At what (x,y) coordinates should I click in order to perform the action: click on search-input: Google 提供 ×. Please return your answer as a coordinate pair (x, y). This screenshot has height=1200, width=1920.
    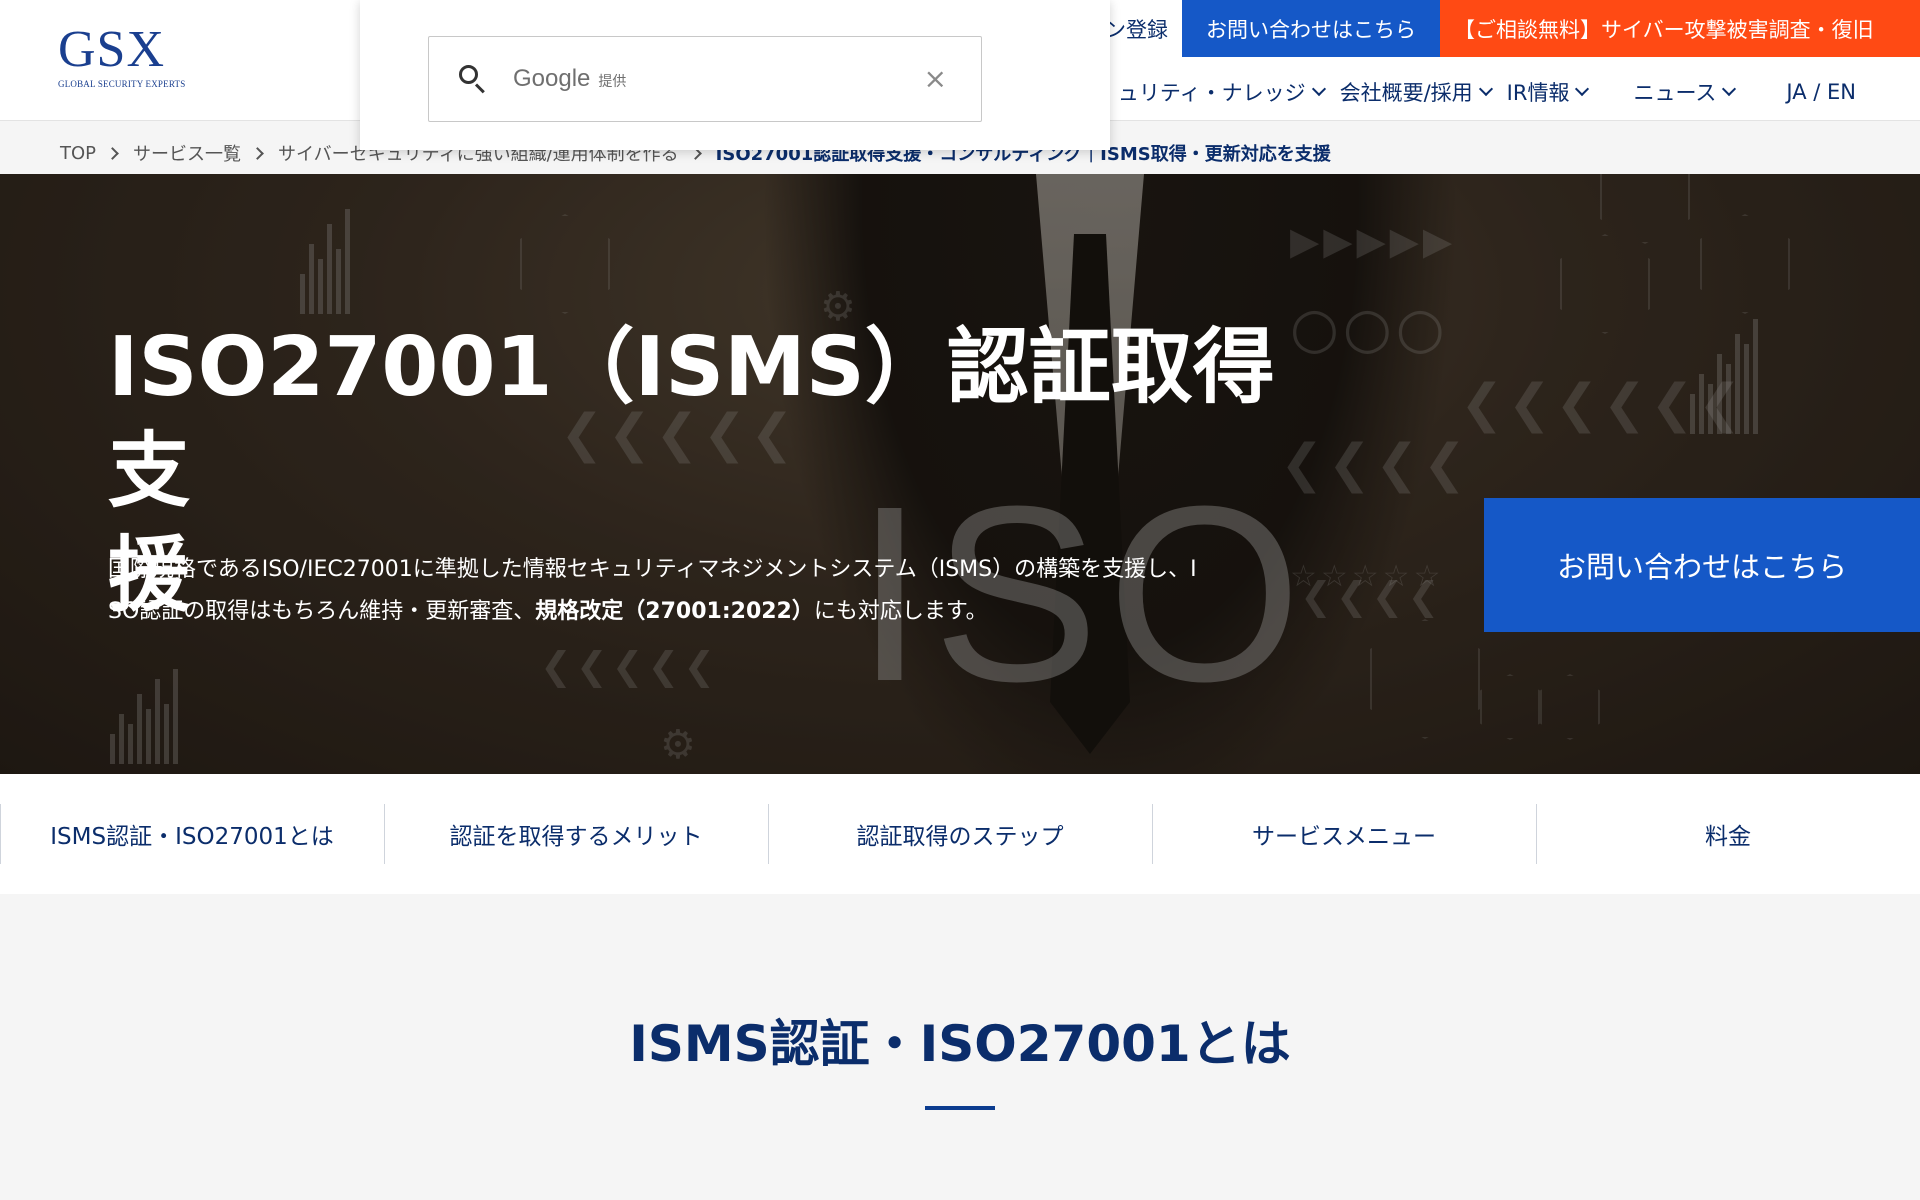
    Looking at the image, I should click on (705, 79).